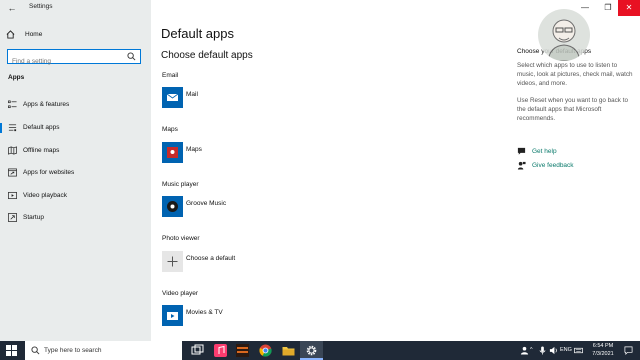 The height and width of the screenshot is (360, 640). I want to click on feedback-icon, so click(521, 165).